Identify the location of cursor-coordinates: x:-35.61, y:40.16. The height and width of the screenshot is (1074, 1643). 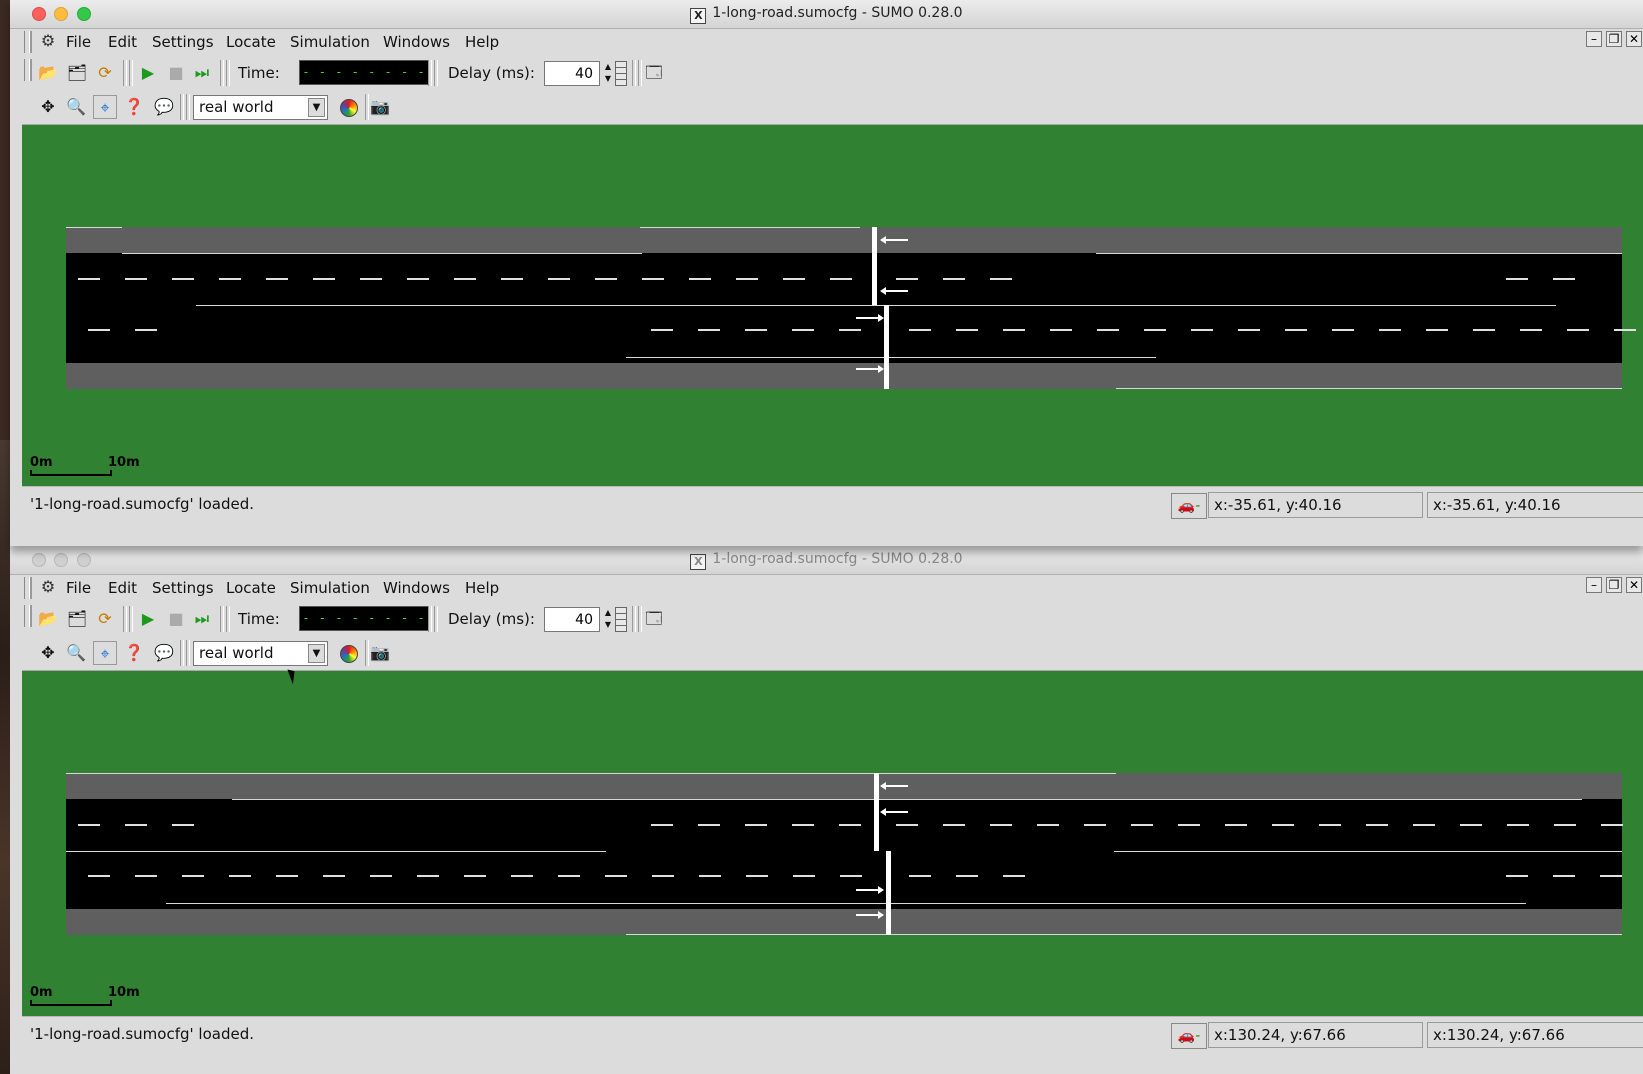
(1535, 505).